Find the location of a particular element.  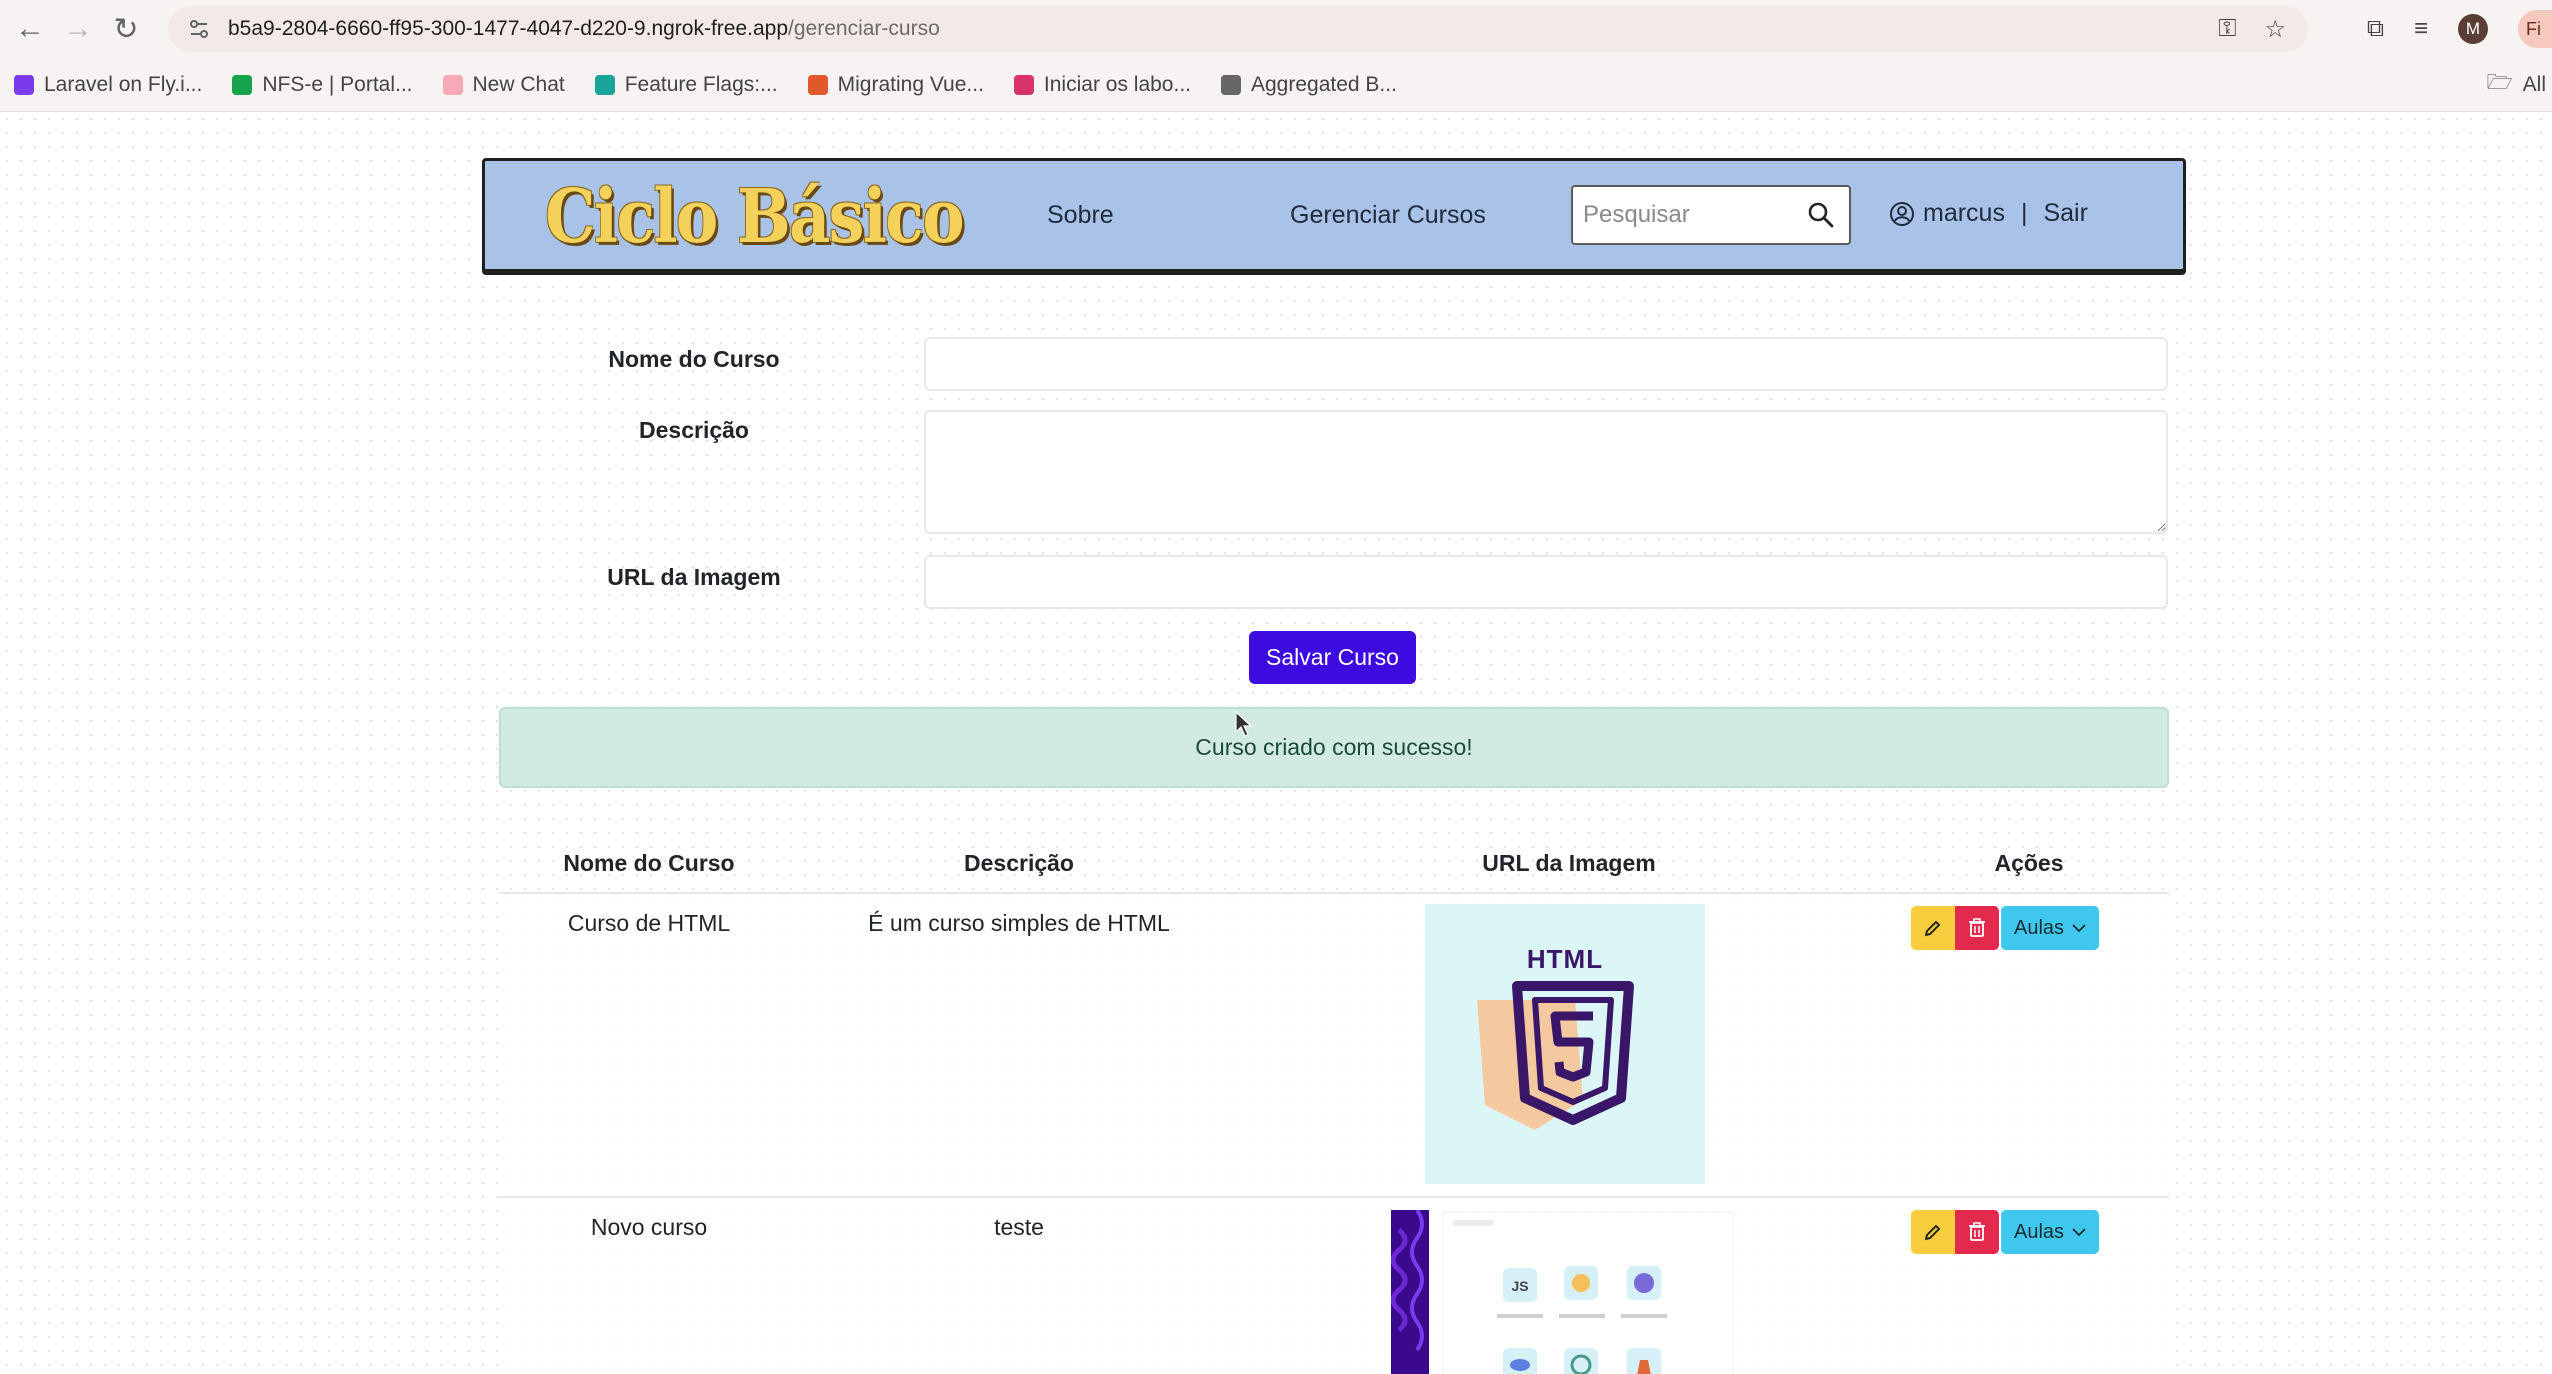

media-queue-icon: ≡ is located at coordinates (2421, 29).